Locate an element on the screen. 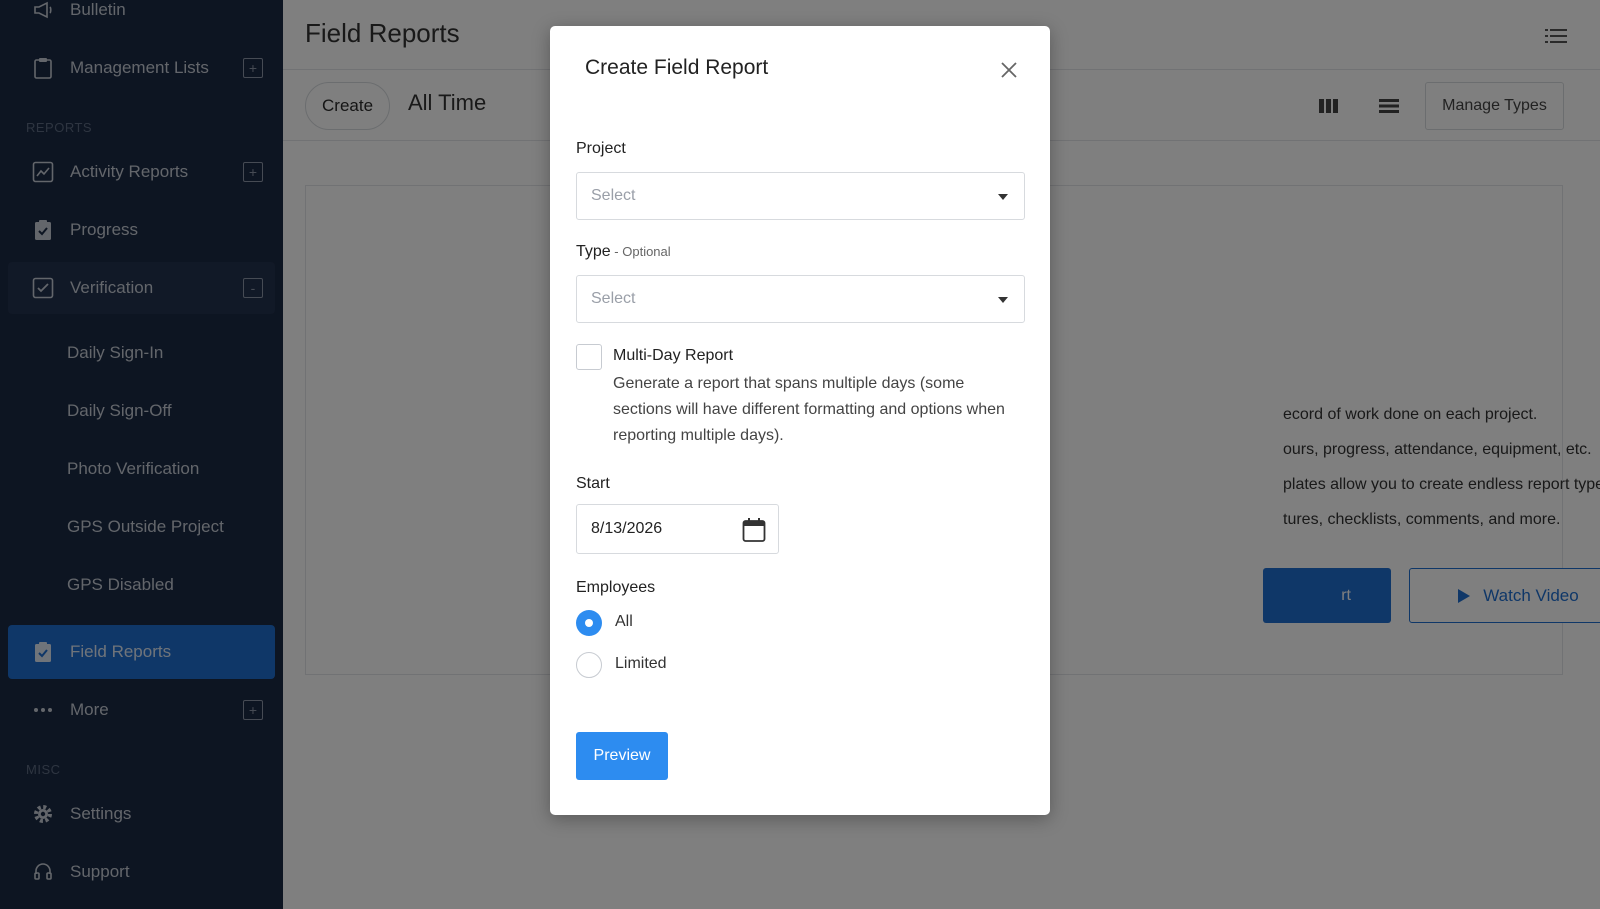 Image resolution: width=1600 pixels, height=909 pixels. start-date-input: 8/13/2026 is located at coordinates (677, 529).